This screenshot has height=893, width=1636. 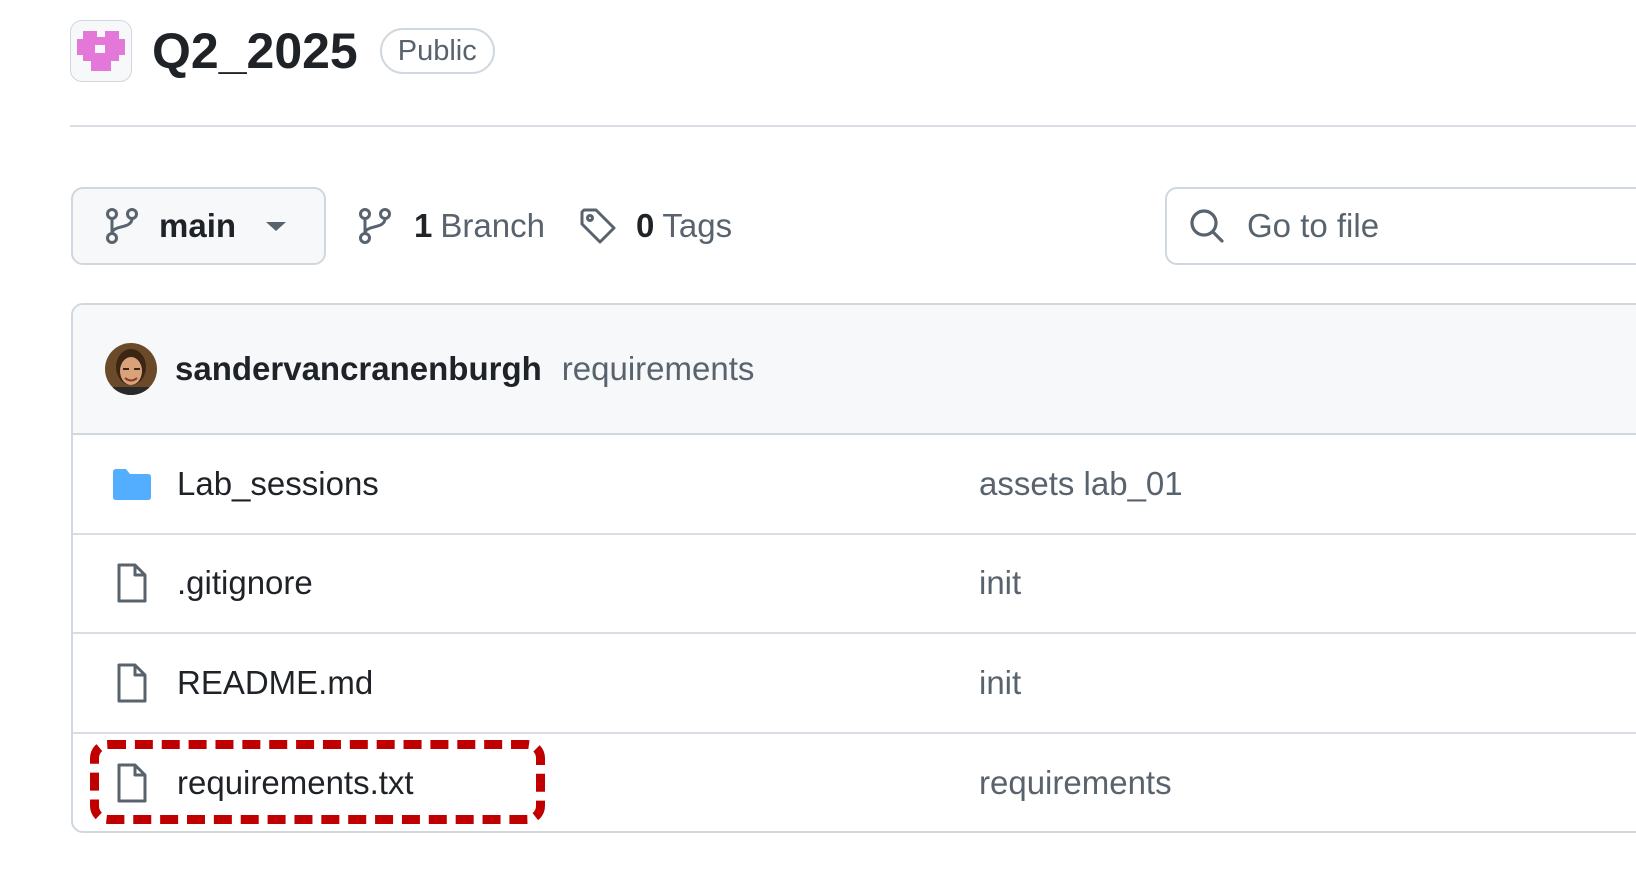 What do you see at coordinates (1313, 225) in the screenshot?
I see `go-to-file-placeholder: Go to file` at bounding box center [1313, 225].